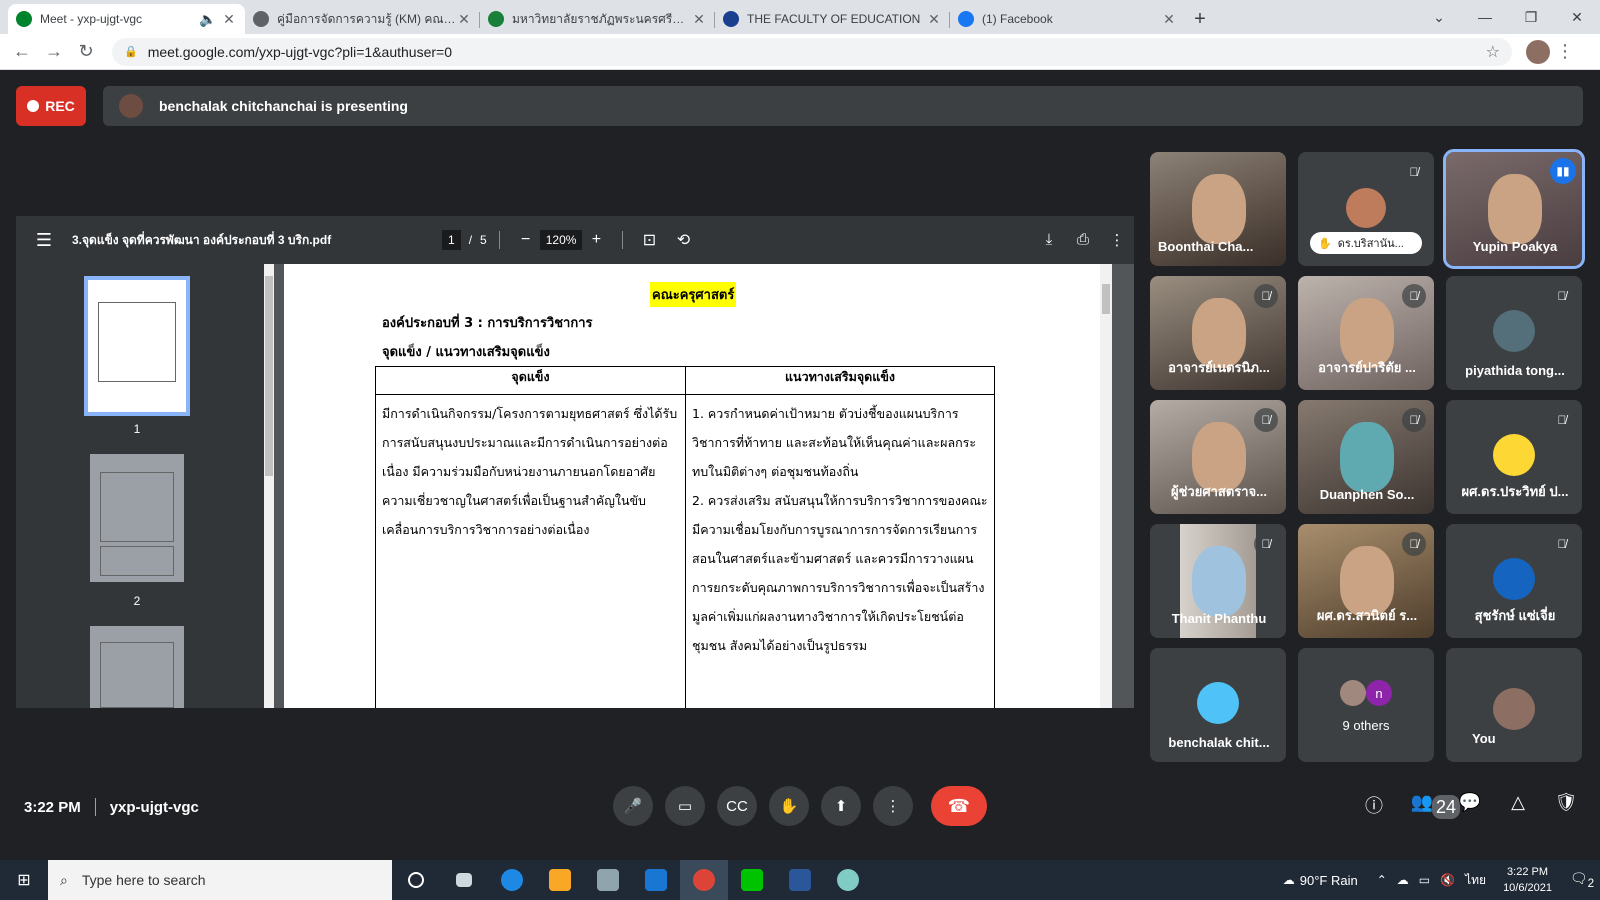  Describe the element at coordinates (22, 51) in the screenshot. I see `back-icon: ←` at that location.